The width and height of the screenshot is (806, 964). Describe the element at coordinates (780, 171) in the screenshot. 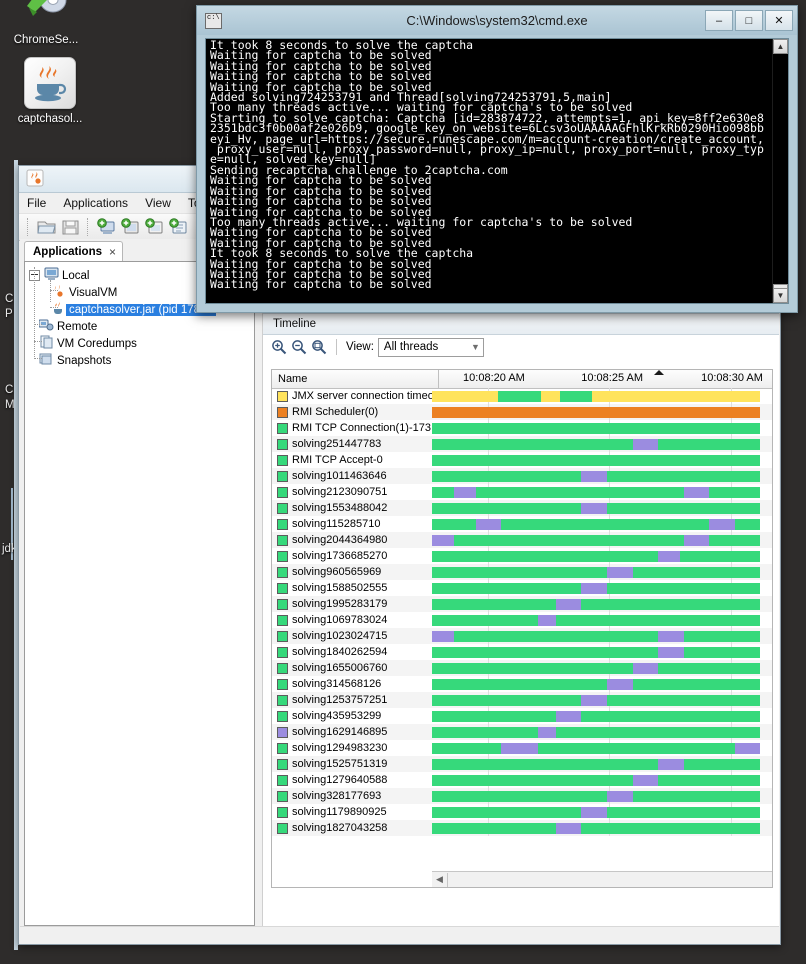

I see `console-scrollbar: ▲ ■ ▼` at that location.